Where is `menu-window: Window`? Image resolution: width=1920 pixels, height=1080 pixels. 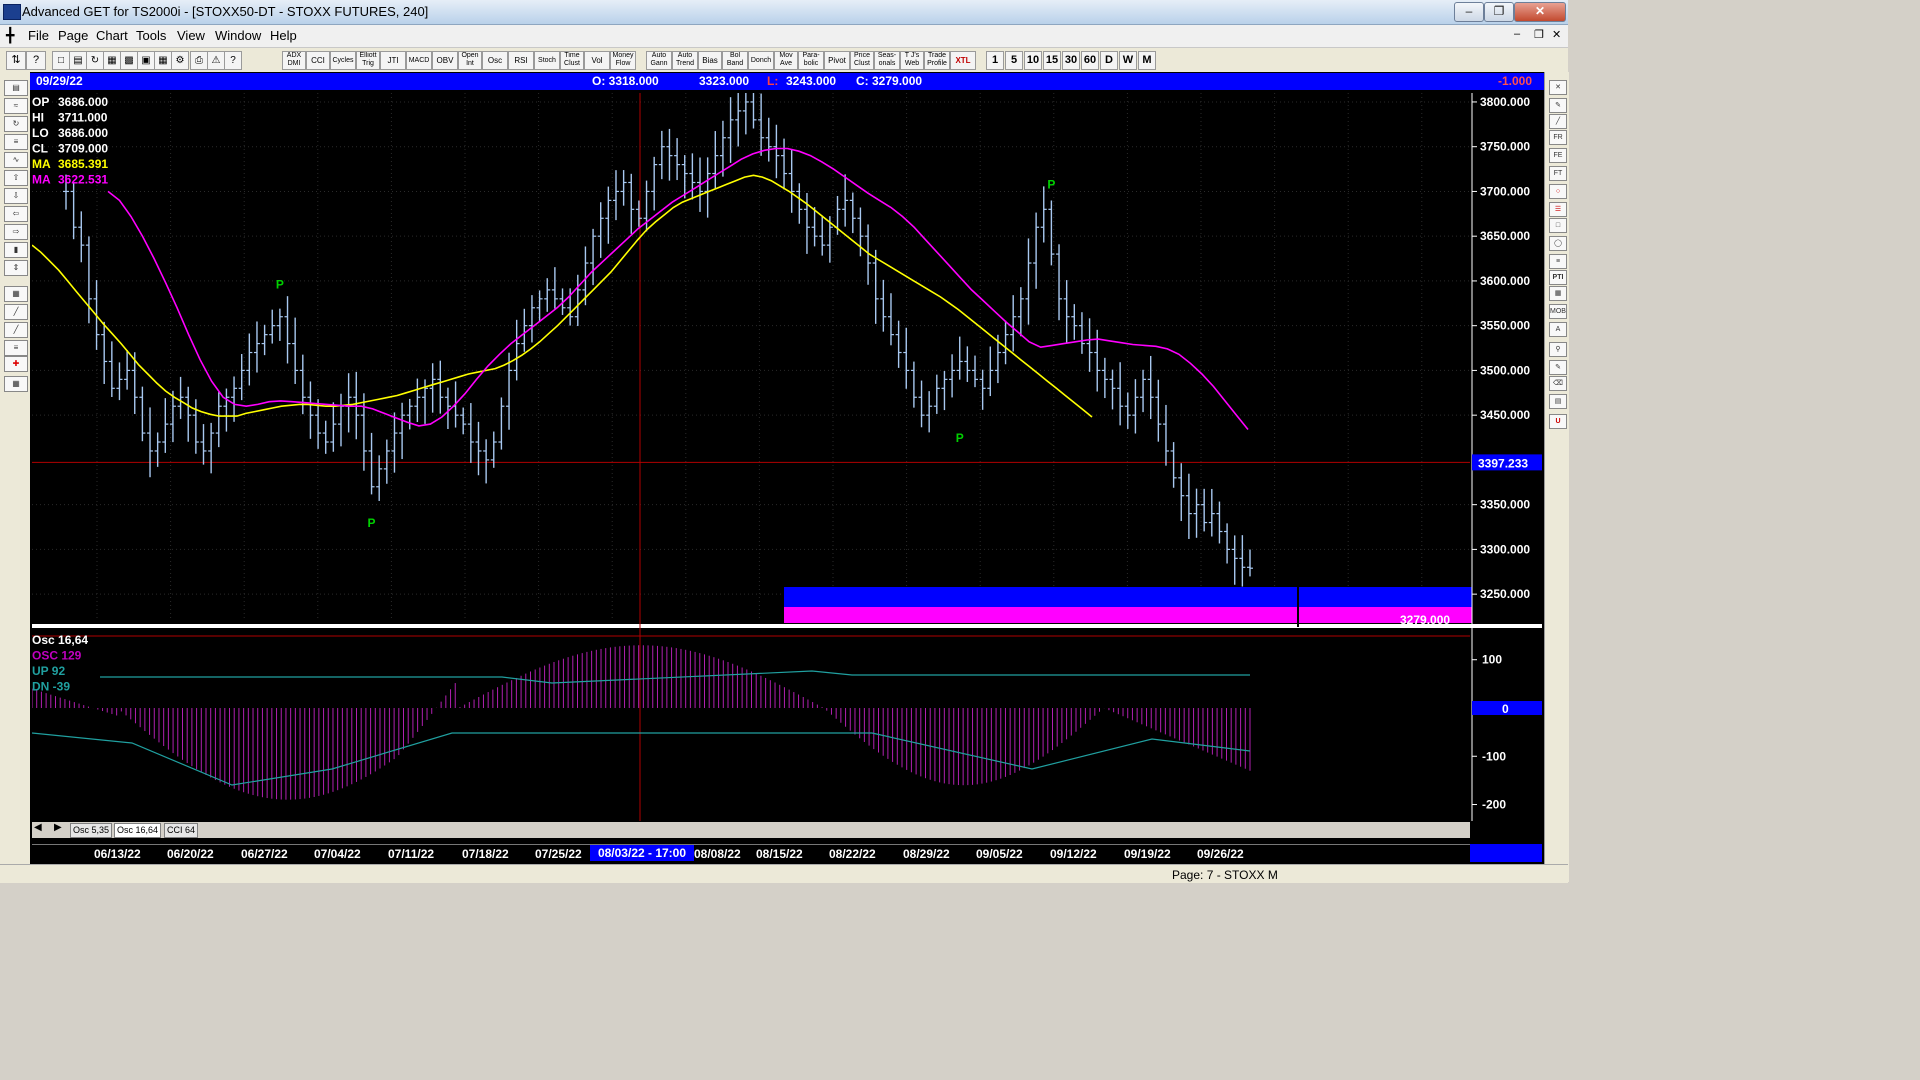 menu-window: Window is located at coordinates (238, 35).